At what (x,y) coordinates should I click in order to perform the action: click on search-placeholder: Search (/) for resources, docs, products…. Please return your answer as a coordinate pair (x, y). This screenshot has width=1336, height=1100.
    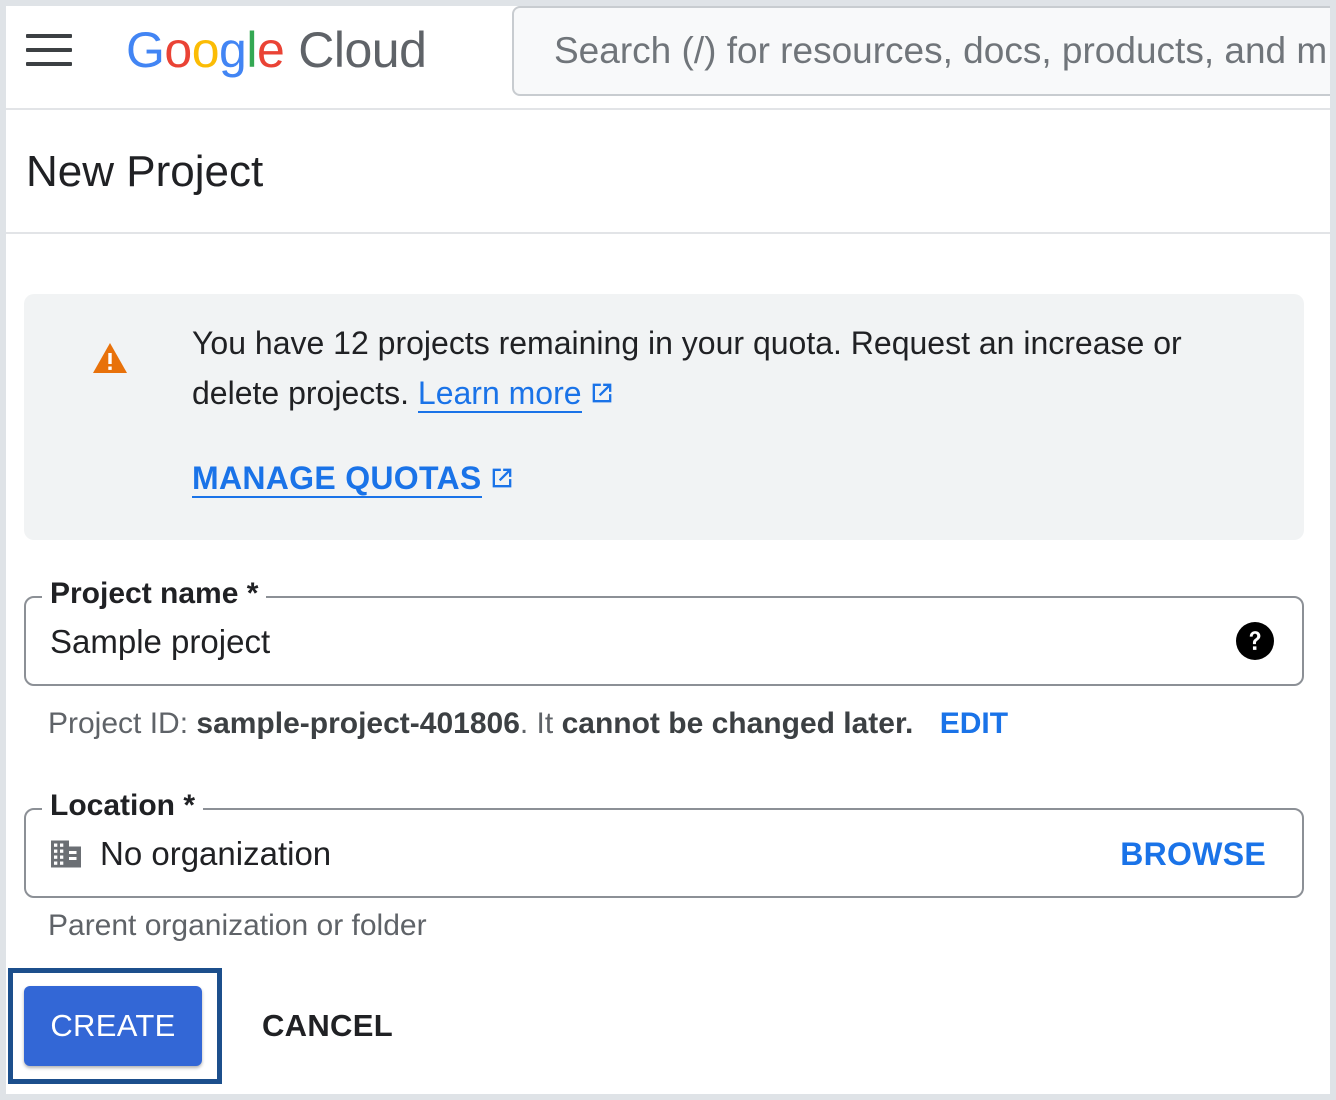
    Looking at the image, I should click on (941, 50).